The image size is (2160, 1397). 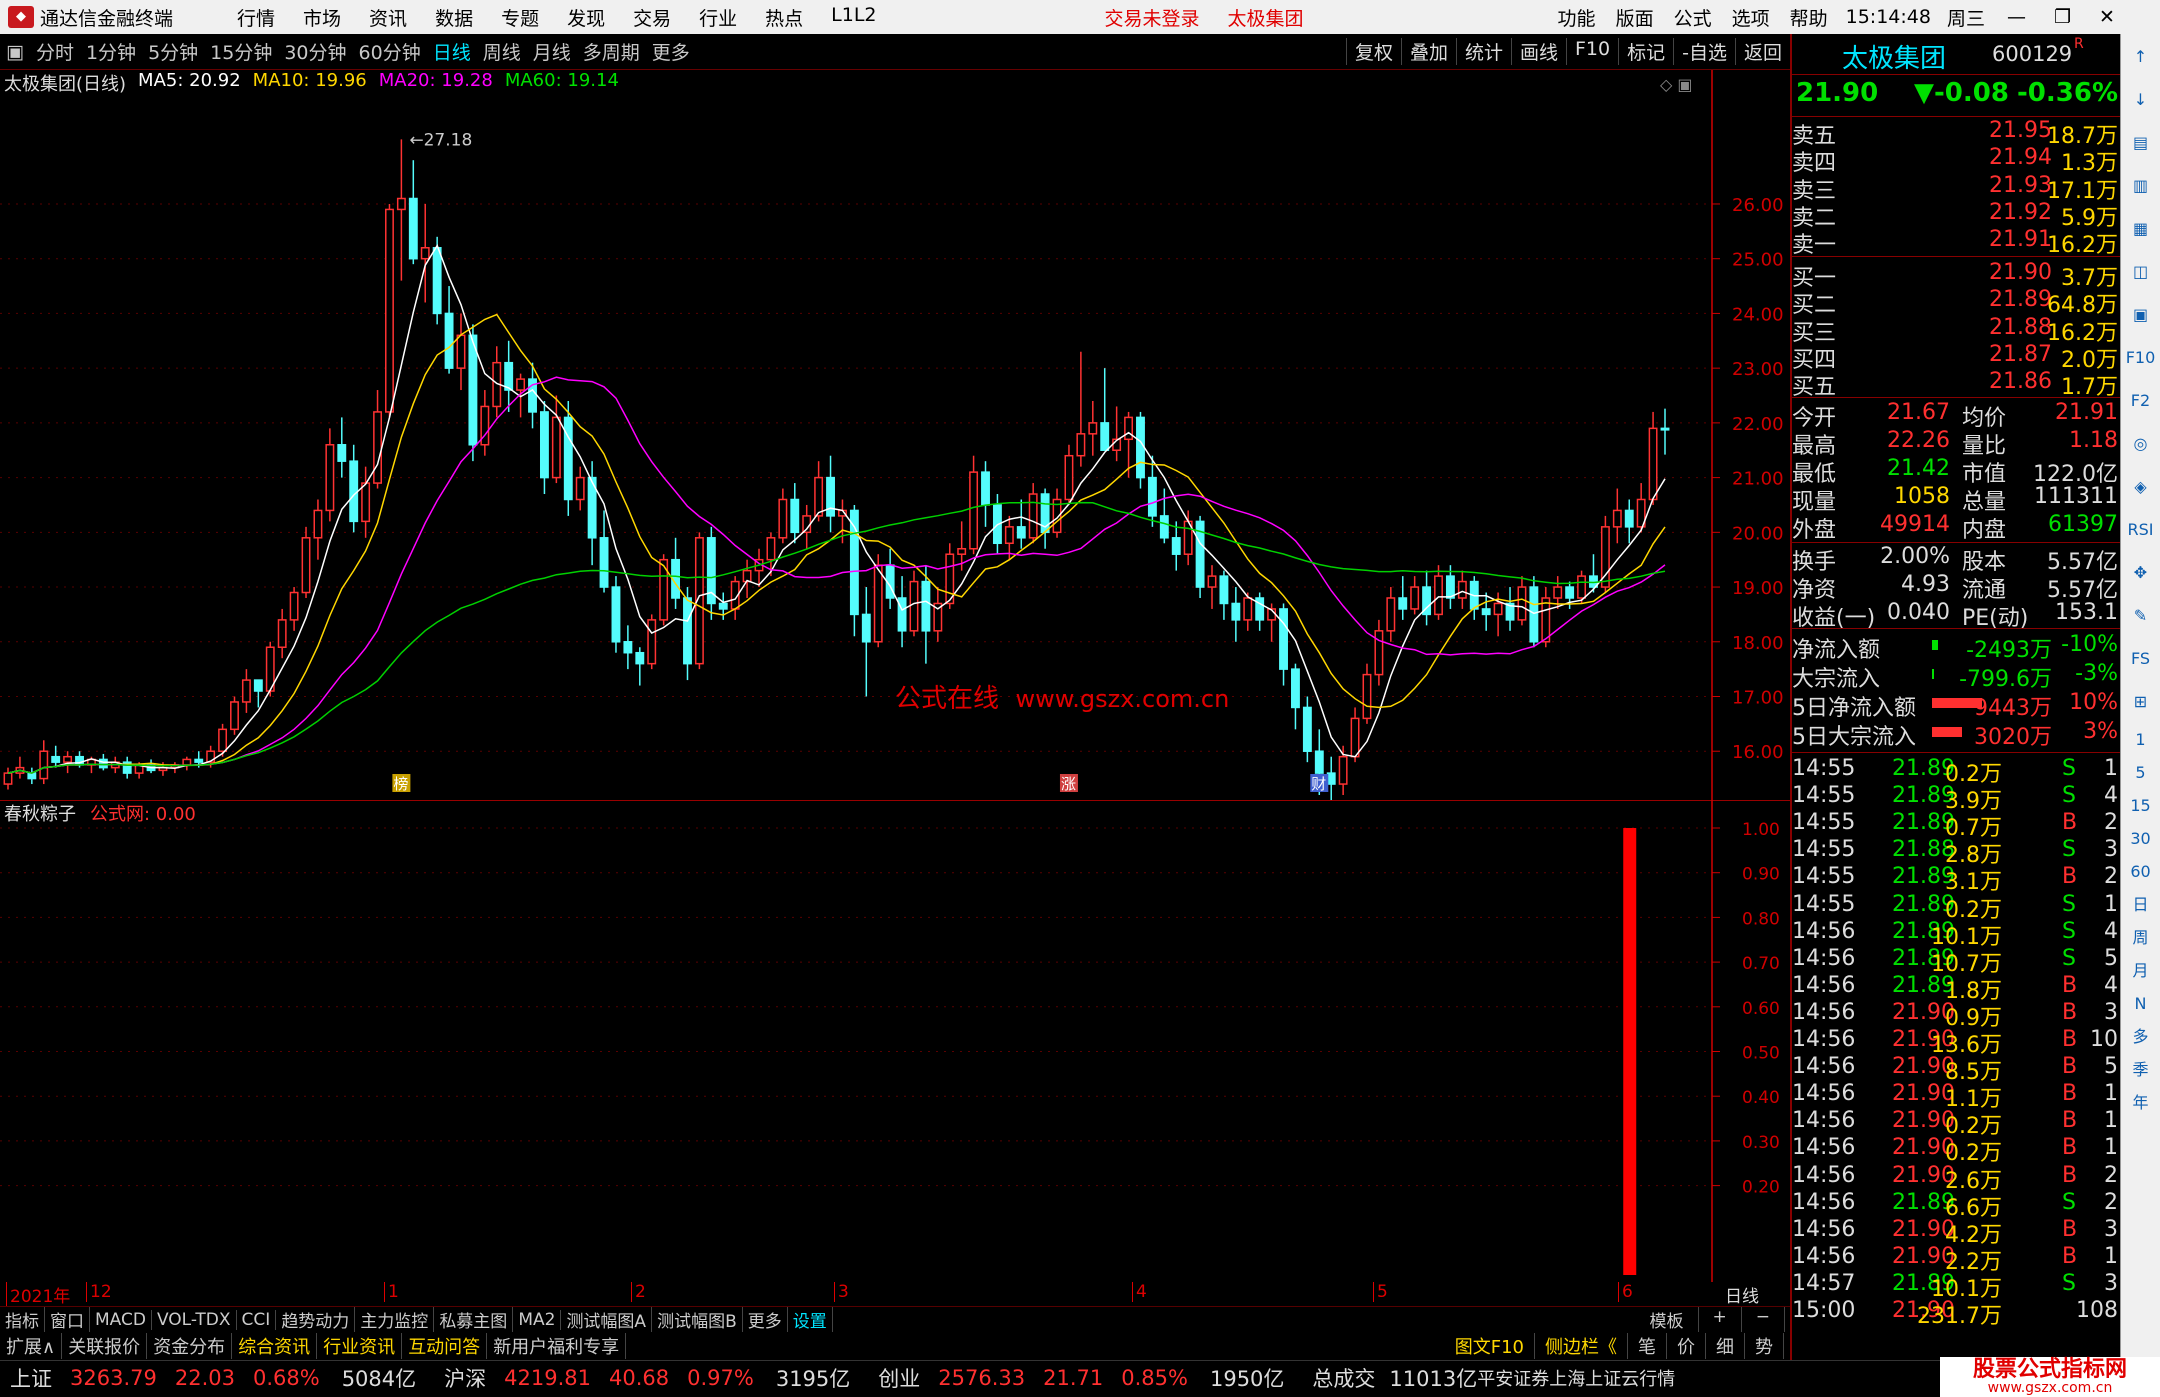 What do you see at coordinates (1635, 17) in the screenshot?
I see `menu-right-1: 版面` at bounding box center [1635, 17].